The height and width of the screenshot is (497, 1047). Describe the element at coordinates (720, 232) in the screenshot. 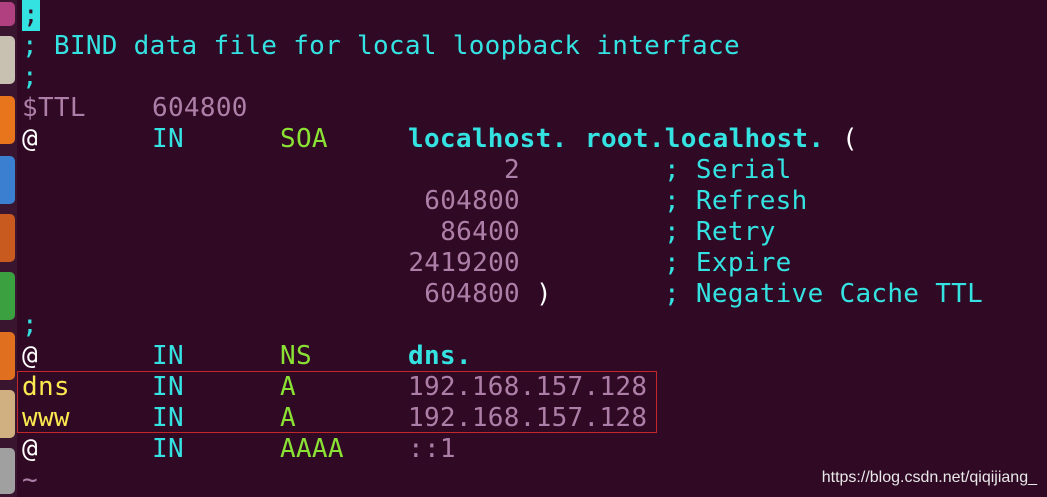

I see `soa-comment: ; Retry` at that location.